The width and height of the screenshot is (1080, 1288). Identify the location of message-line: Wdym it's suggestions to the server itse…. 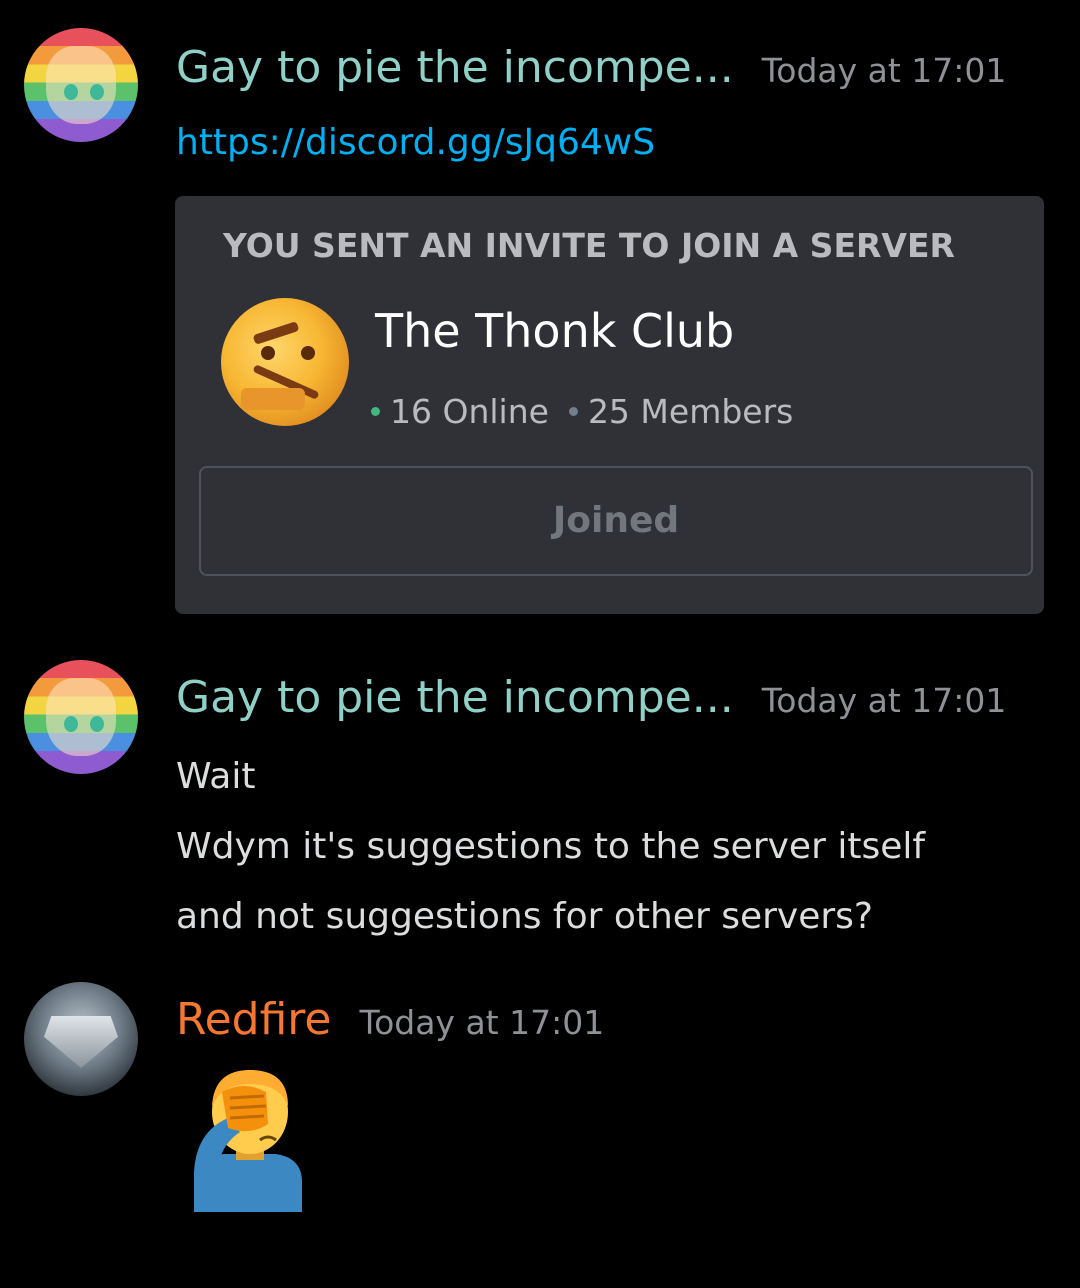
(551, 846).